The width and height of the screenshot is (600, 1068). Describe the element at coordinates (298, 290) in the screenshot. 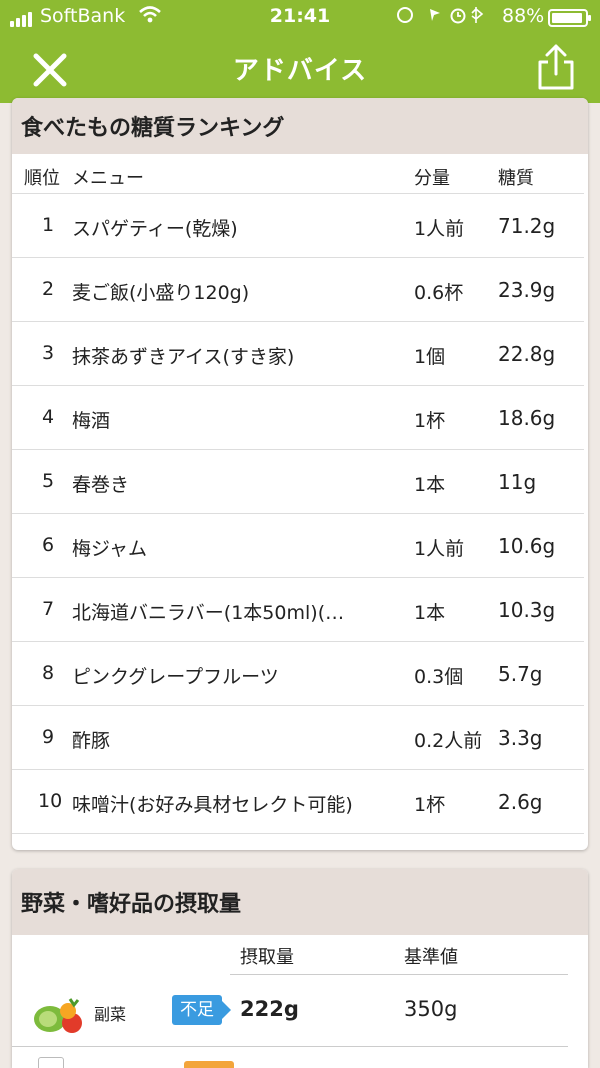

I see `ranking-row: 2 麦ご飯(小盛り120g) 0.6杯 23.9g` at that location.